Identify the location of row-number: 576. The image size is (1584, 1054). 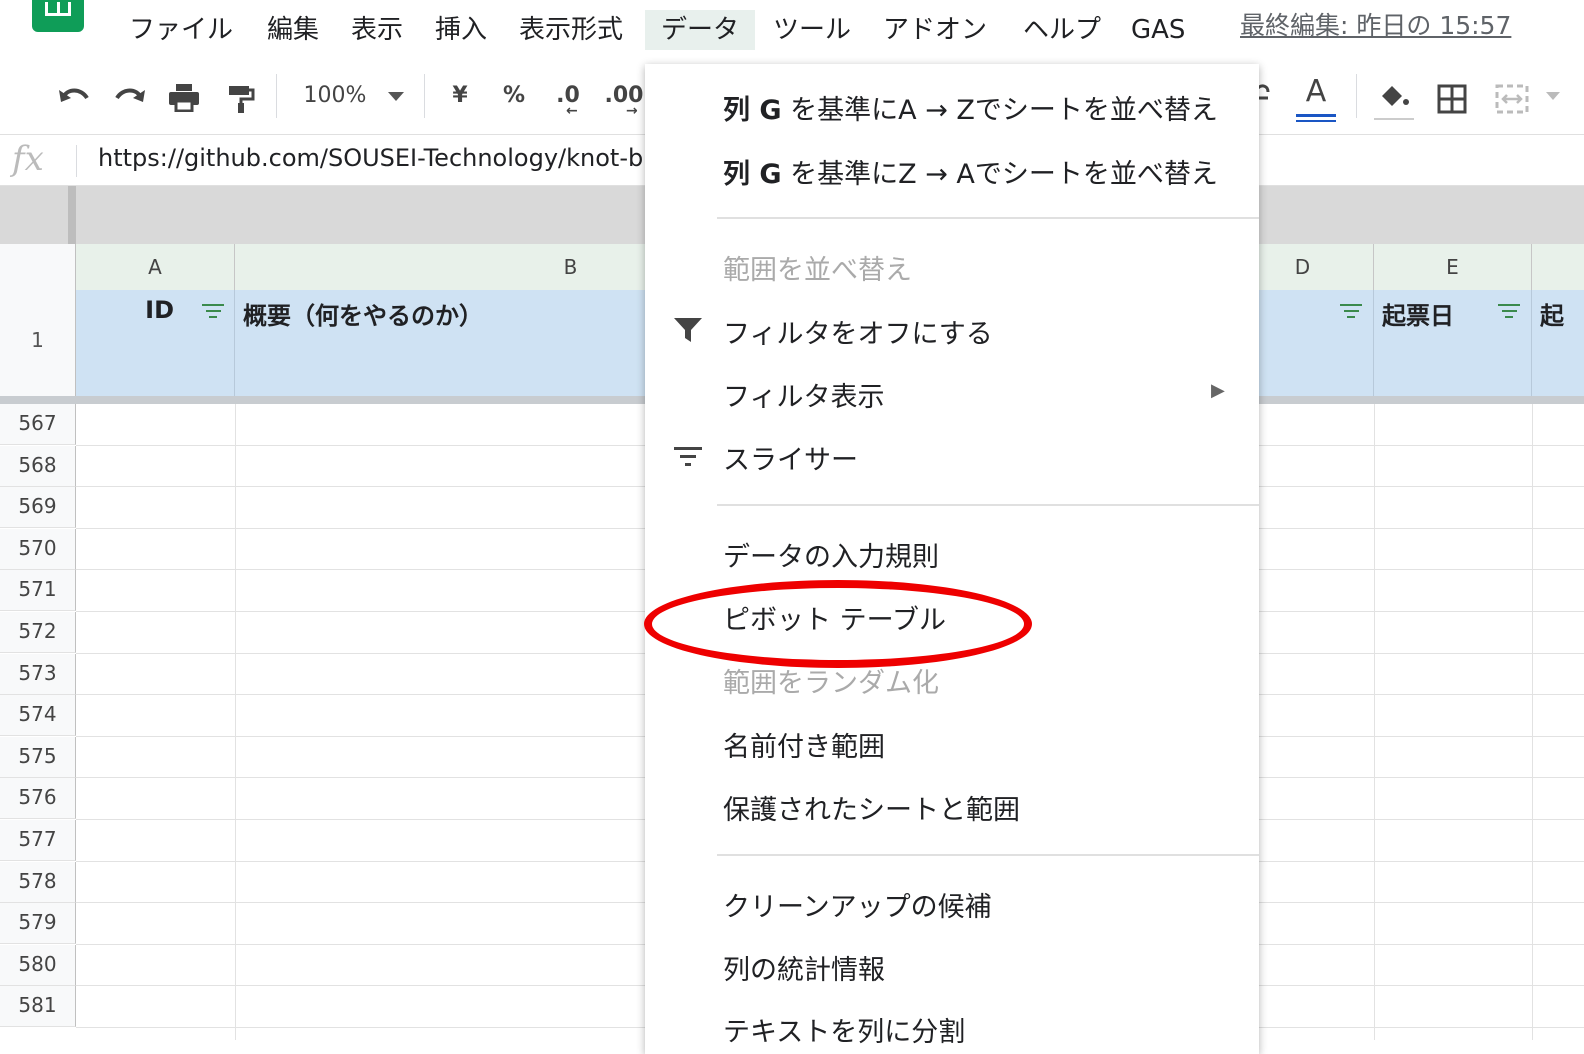
(38, 799).